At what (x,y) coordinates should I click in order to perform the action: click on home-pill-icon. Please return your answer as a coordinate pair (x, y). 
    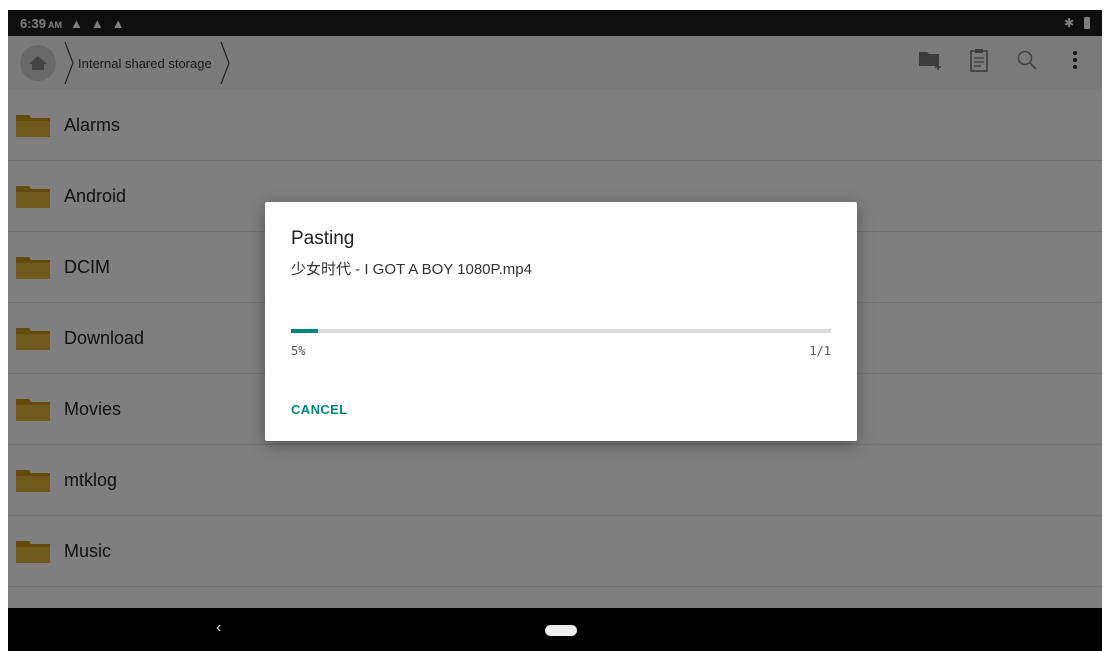
    Looking at the image, I should click on (561, 630).